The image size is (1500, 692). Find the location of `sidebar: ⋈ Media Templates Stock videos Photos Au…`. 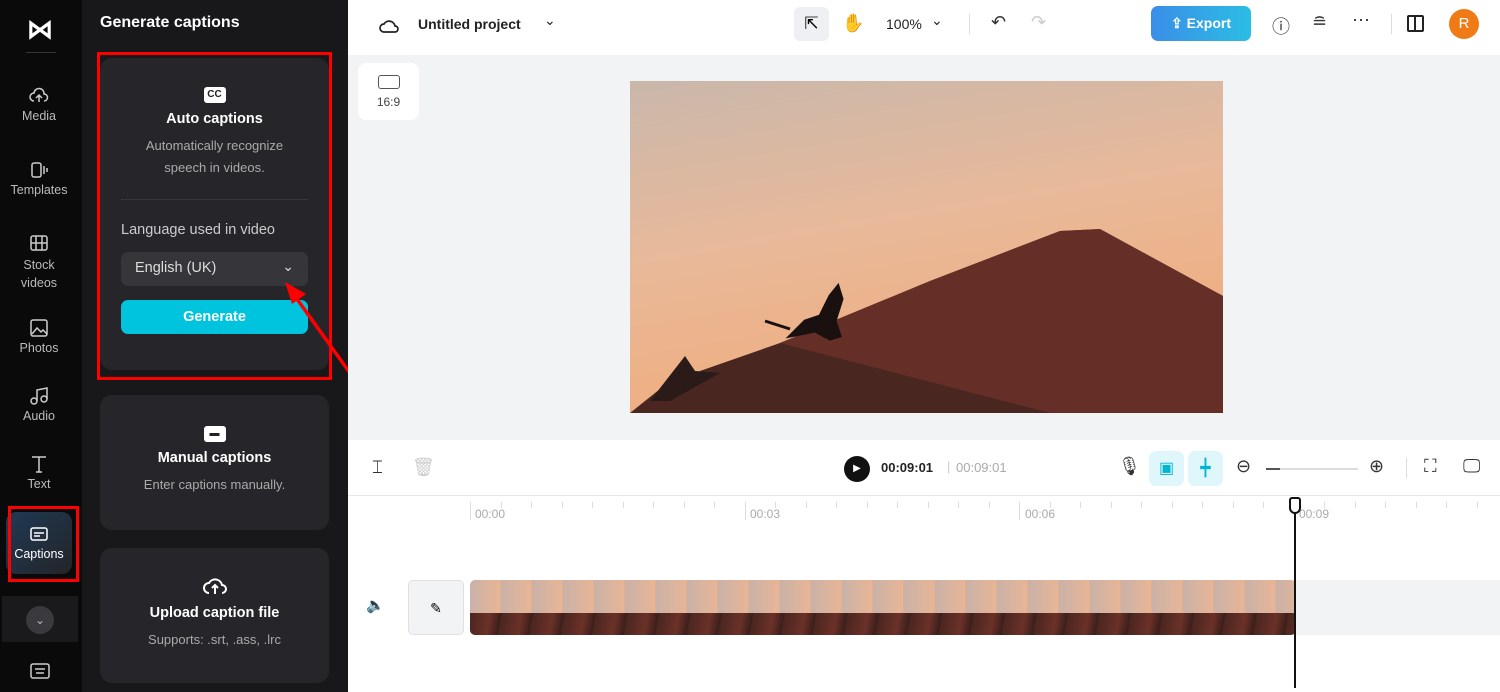

sidebar: ⋈ Media Templates Stock videos Photos Au… is located at coordinates (41, 346).